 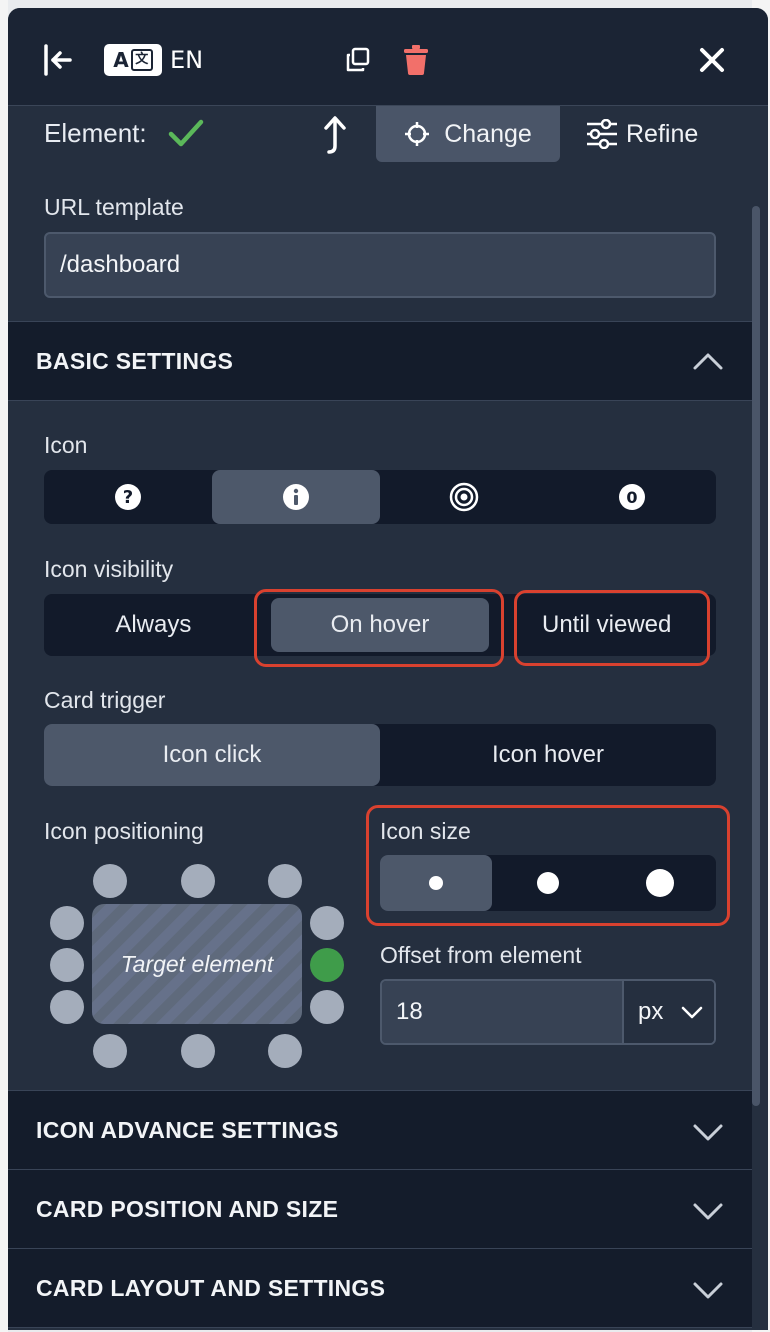 I want to click on section-title: ICON ADVANCE SETTINGS, so click(x=187, y=1129).